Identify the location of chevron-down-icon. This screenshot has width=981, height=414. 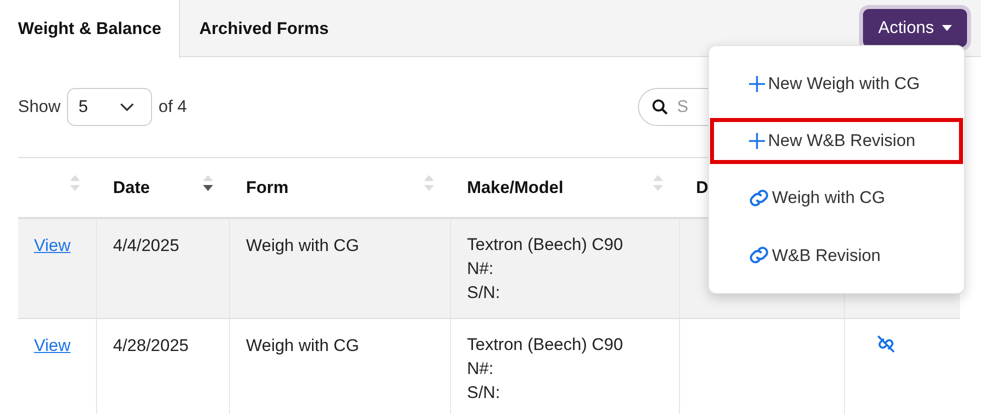
(127, 107).